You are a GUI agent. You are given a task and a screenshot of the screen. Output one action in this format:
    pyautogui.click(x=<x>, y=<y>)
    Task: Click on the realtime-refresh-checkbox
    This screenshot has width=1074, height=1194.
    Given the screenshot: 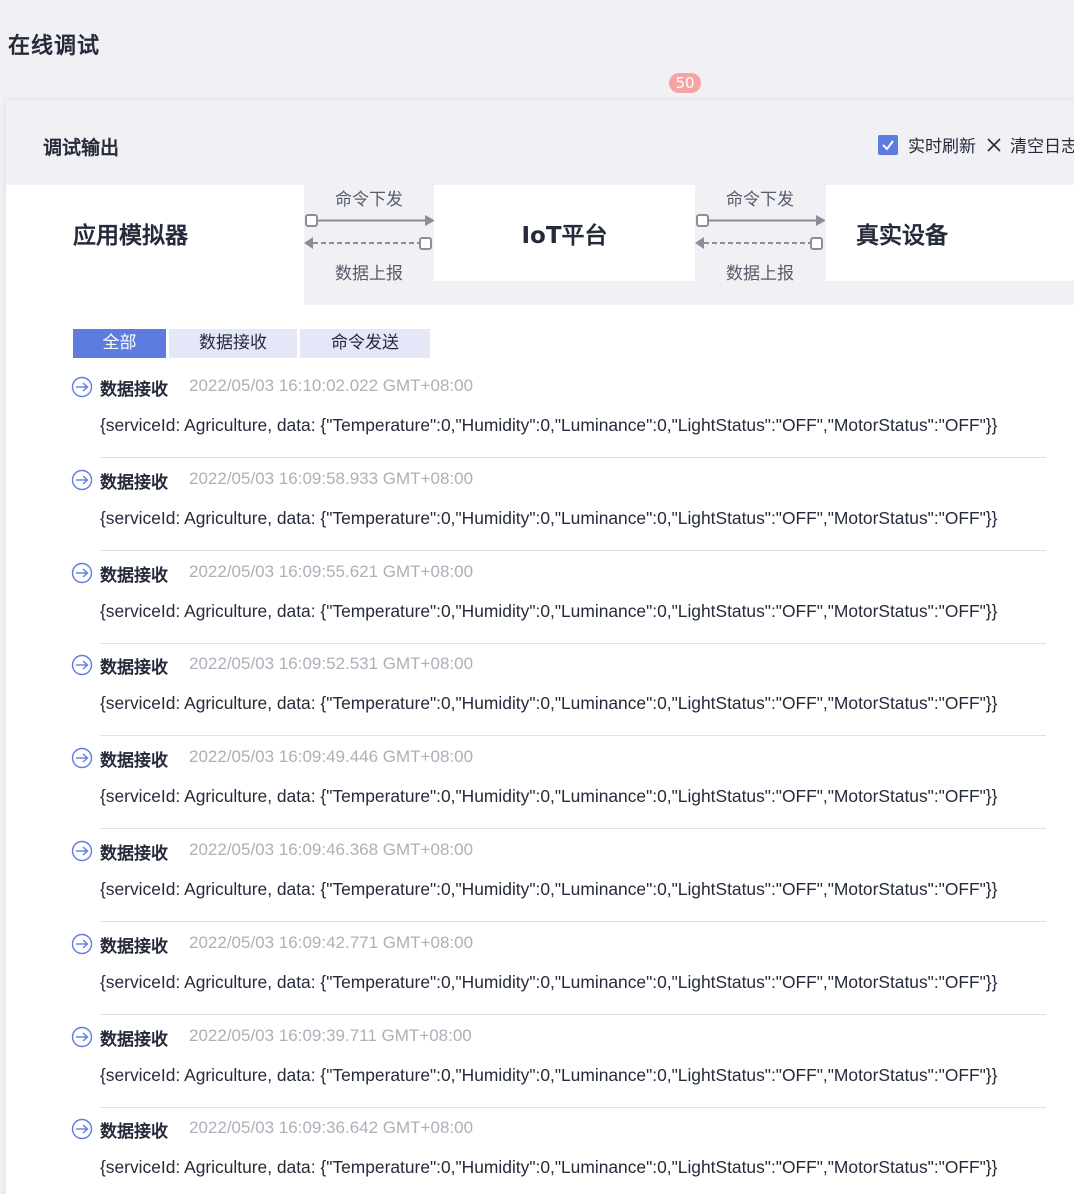 What is the action you would take?
    pyautogui.click(x=888, y=144)
    